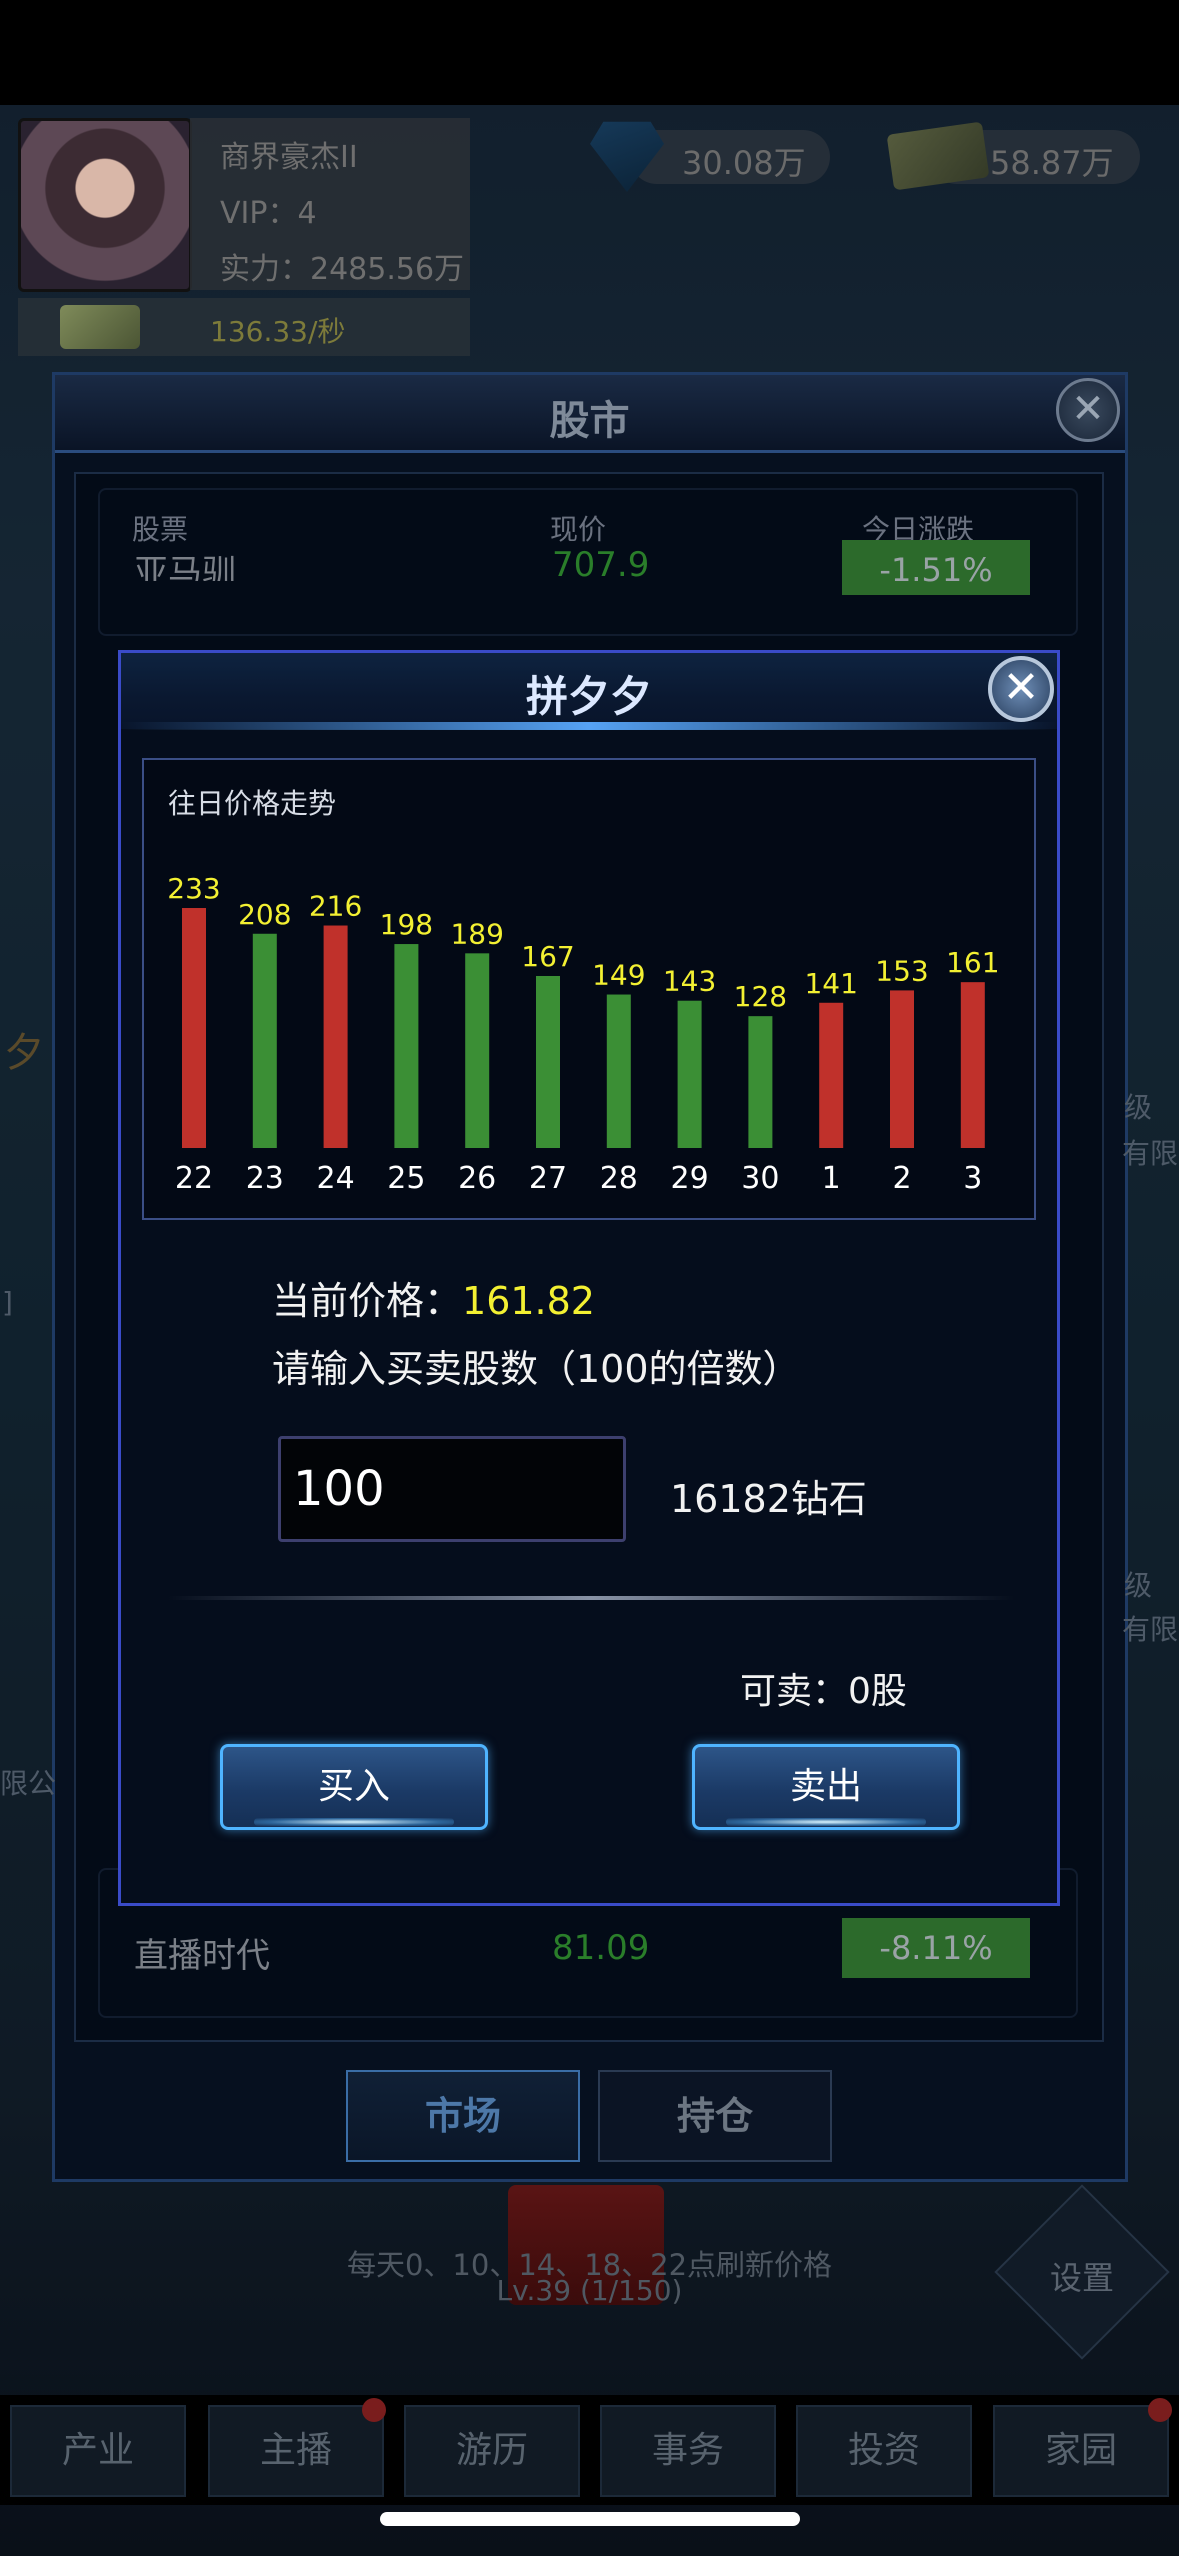 The height and width of the screenshot is (2556, 1179). I want to click on quantity-prompt: 请输入买卖股数（100的倍数）, so click(536, 1369).